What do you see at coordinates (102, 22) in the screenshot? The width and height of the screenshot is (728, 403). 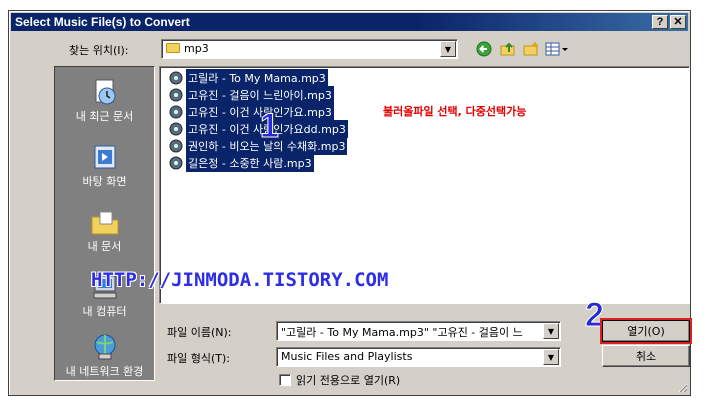 I see `window-title: Select Music File(s) to Convert` at bounding box center [102, 22].